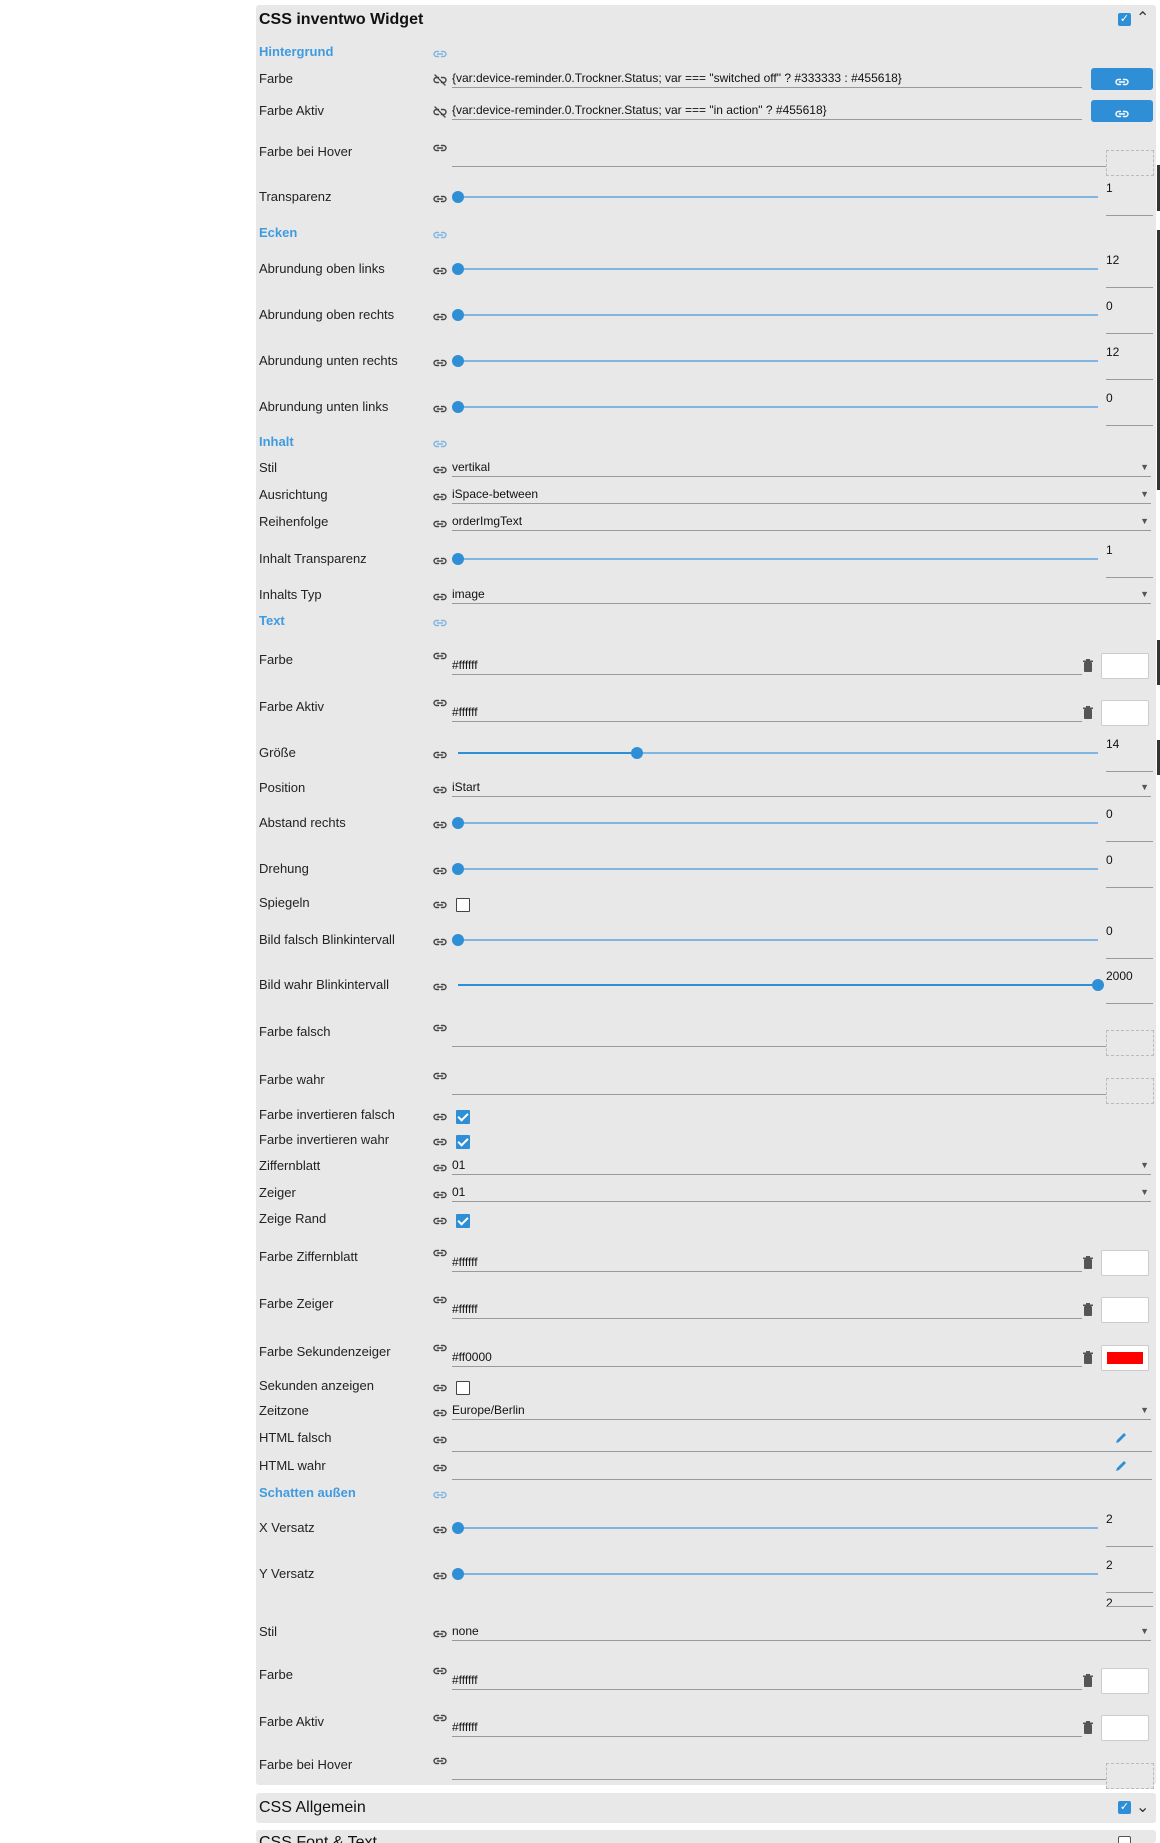  What do you see at coordinates (706, 1808) in the screenshot?
I see `css-allgemein-section: CSS Allgemein ✓ ⌄` at bounding box center [706, 1808].